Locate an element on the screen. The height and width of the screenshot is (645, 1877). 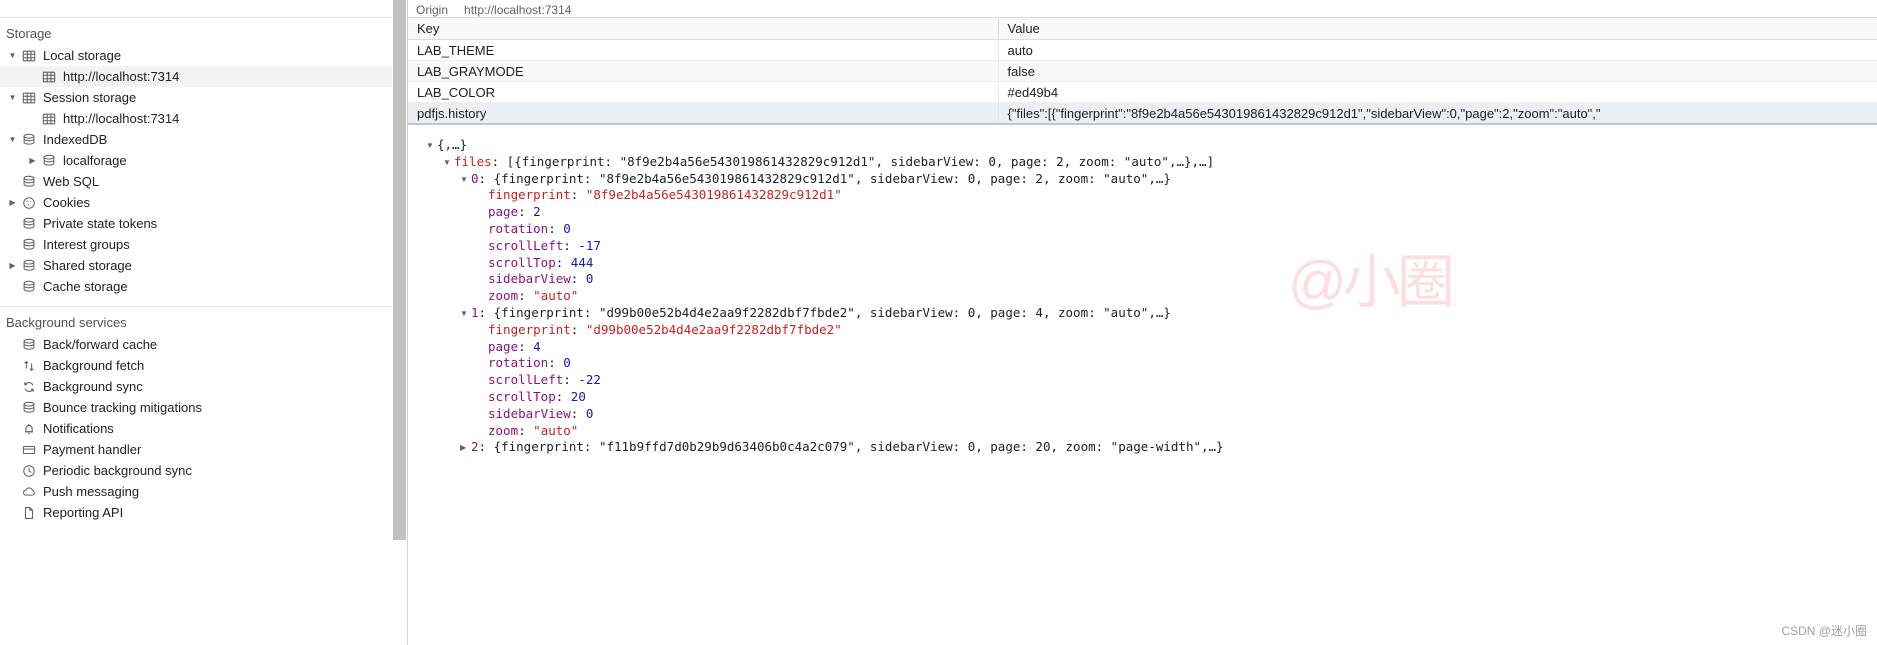
json-preview-line: page: 2 is located at coordinates (1151, 212).